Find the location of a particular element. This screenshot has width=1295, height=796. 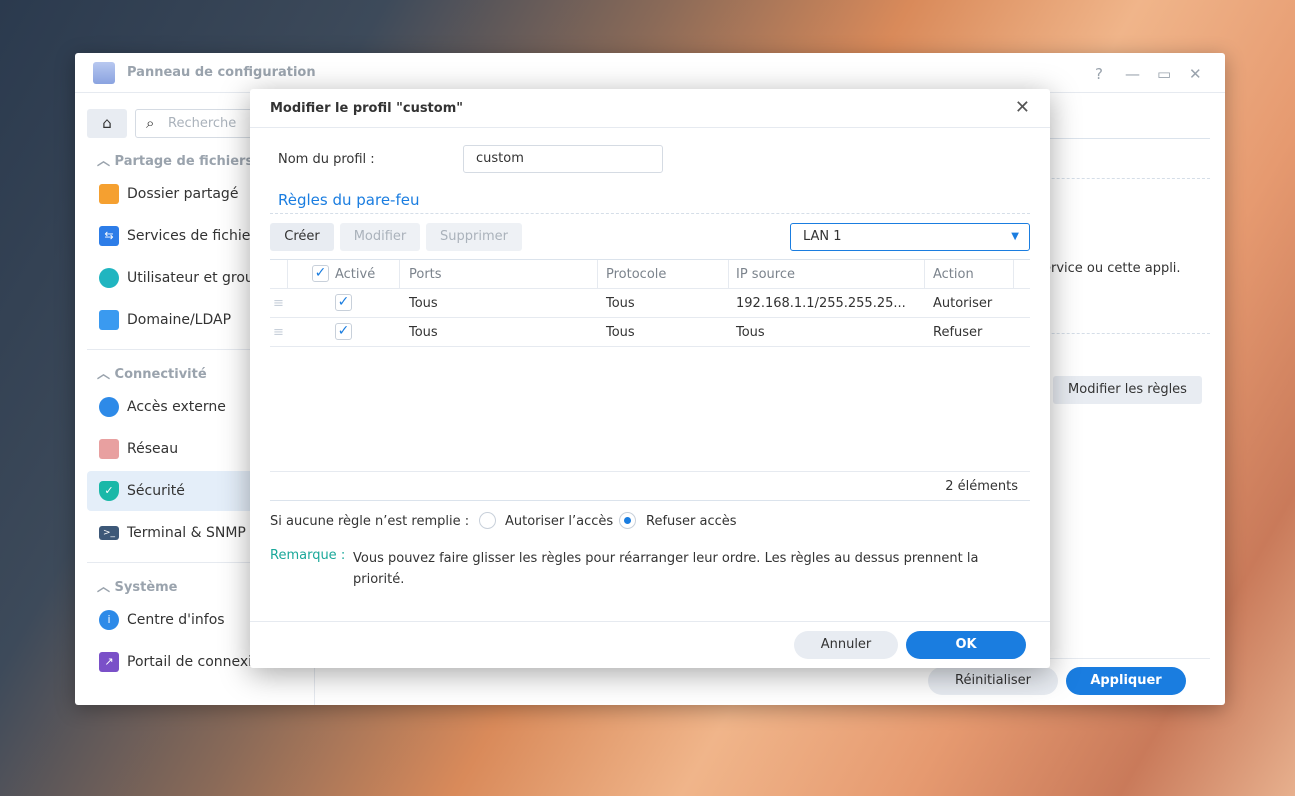

reset-button: Réinitialiser is located at coordinates (993, 681).